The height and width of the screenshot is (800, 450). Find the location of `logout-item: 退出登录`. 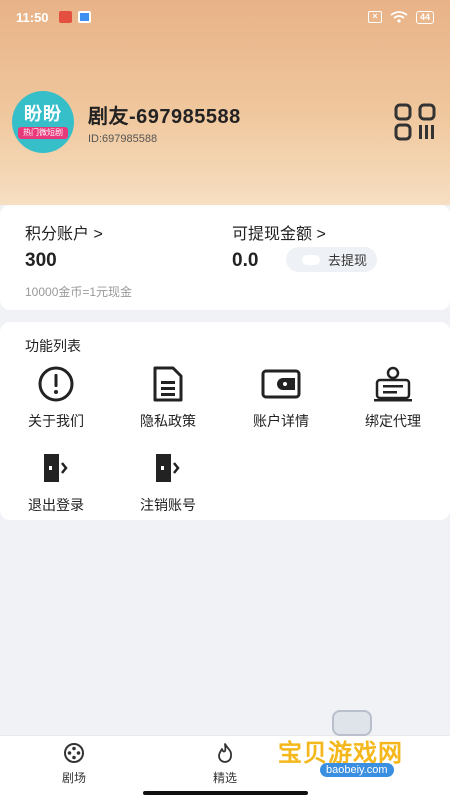

logout-item: 退出登录 is located at coordinates (56, 481).